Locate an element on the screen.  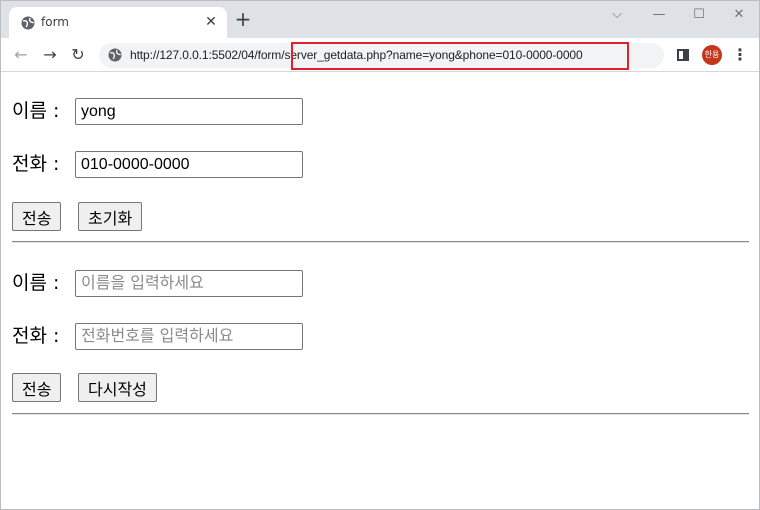
form2-name-row: 이름 : is located at coordinates (162, 283).